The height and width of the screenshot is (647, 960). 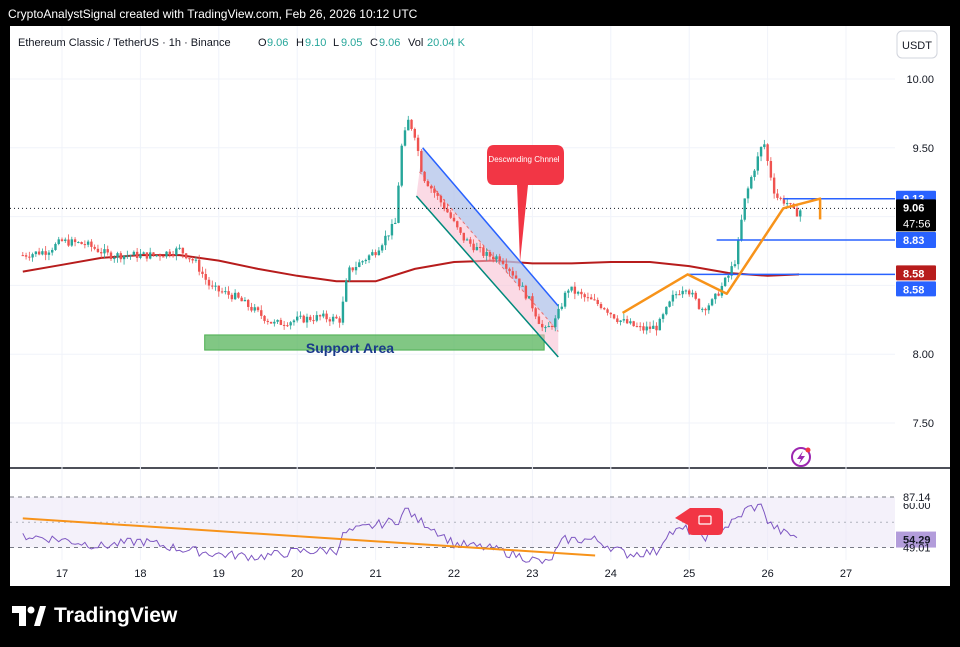 What do you see at coordinates (916, 273) in the screenshot?
I see `badge-ma-value: 8.58` at bounding box center [916, 273].